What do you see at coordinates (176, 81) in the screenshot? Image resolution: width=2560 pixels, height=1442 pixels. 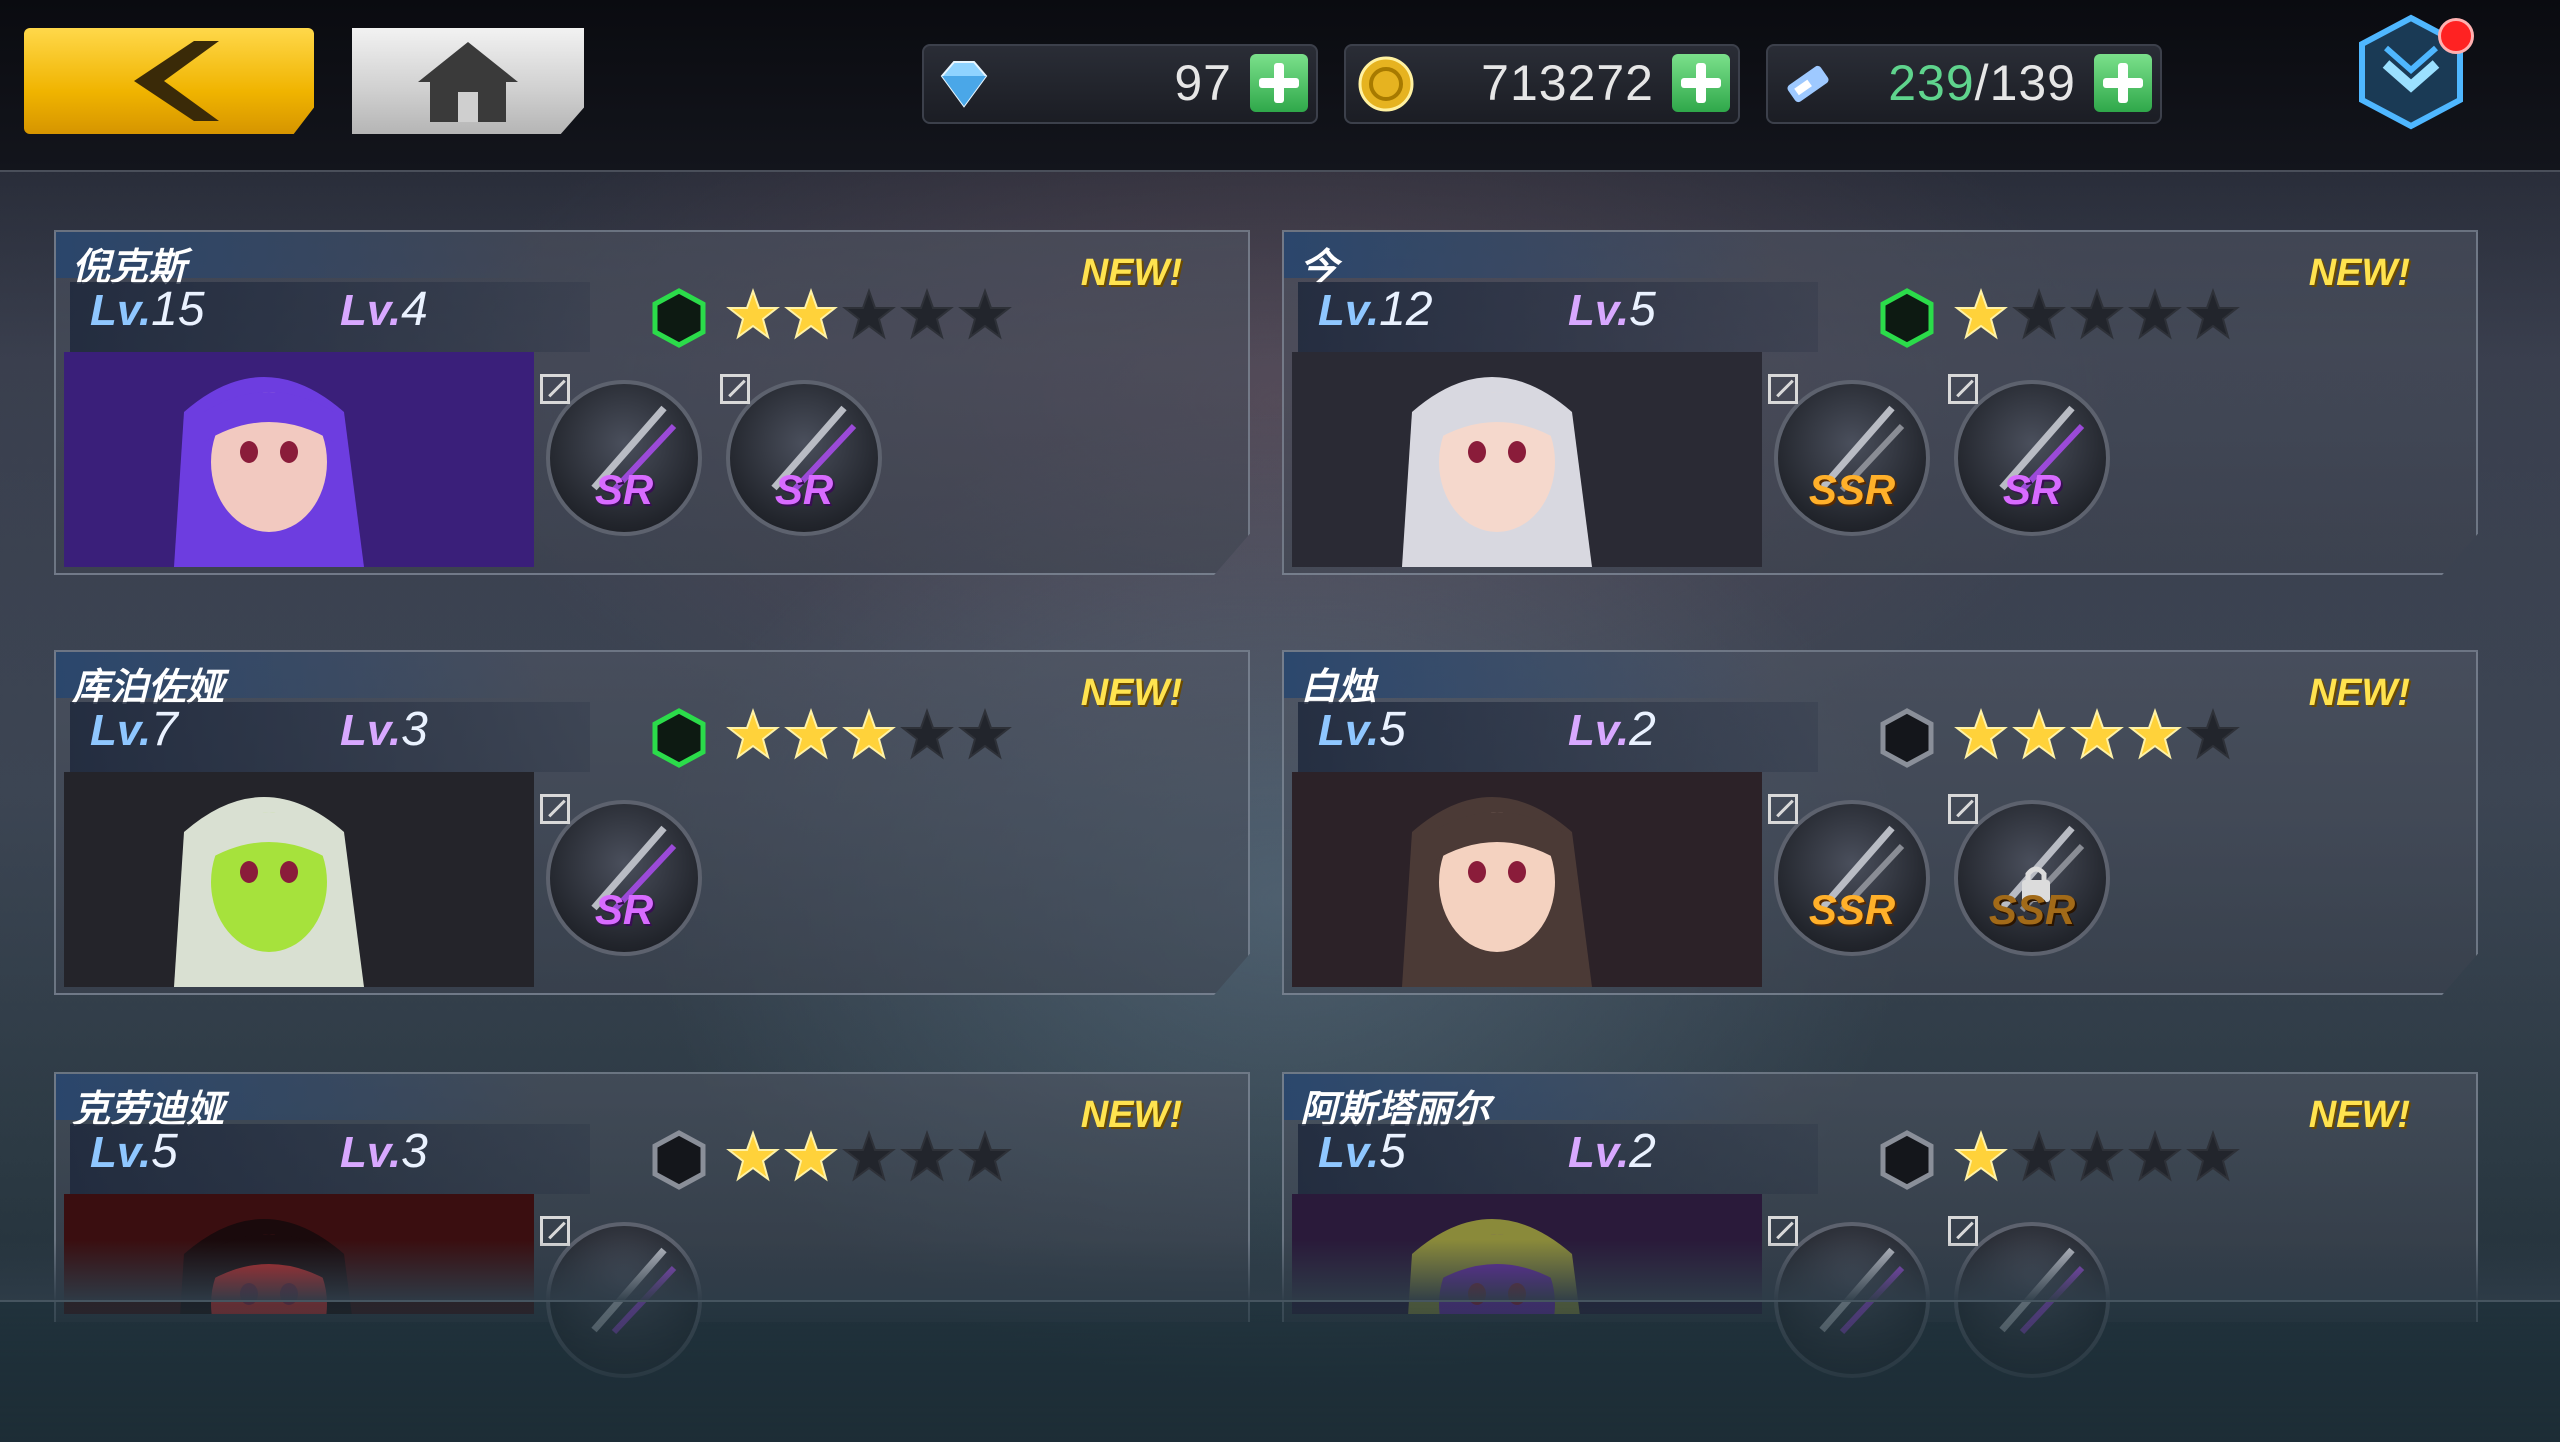 I see `chevron-left-icon` at bounding box center [176, 81].